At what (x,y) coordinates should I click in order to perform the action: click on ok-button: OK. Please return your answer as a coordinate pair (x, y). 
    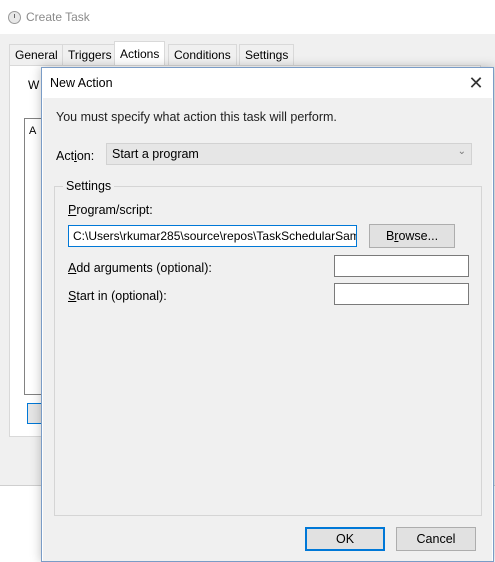
    Looking at the image, I should click on (345, 539).